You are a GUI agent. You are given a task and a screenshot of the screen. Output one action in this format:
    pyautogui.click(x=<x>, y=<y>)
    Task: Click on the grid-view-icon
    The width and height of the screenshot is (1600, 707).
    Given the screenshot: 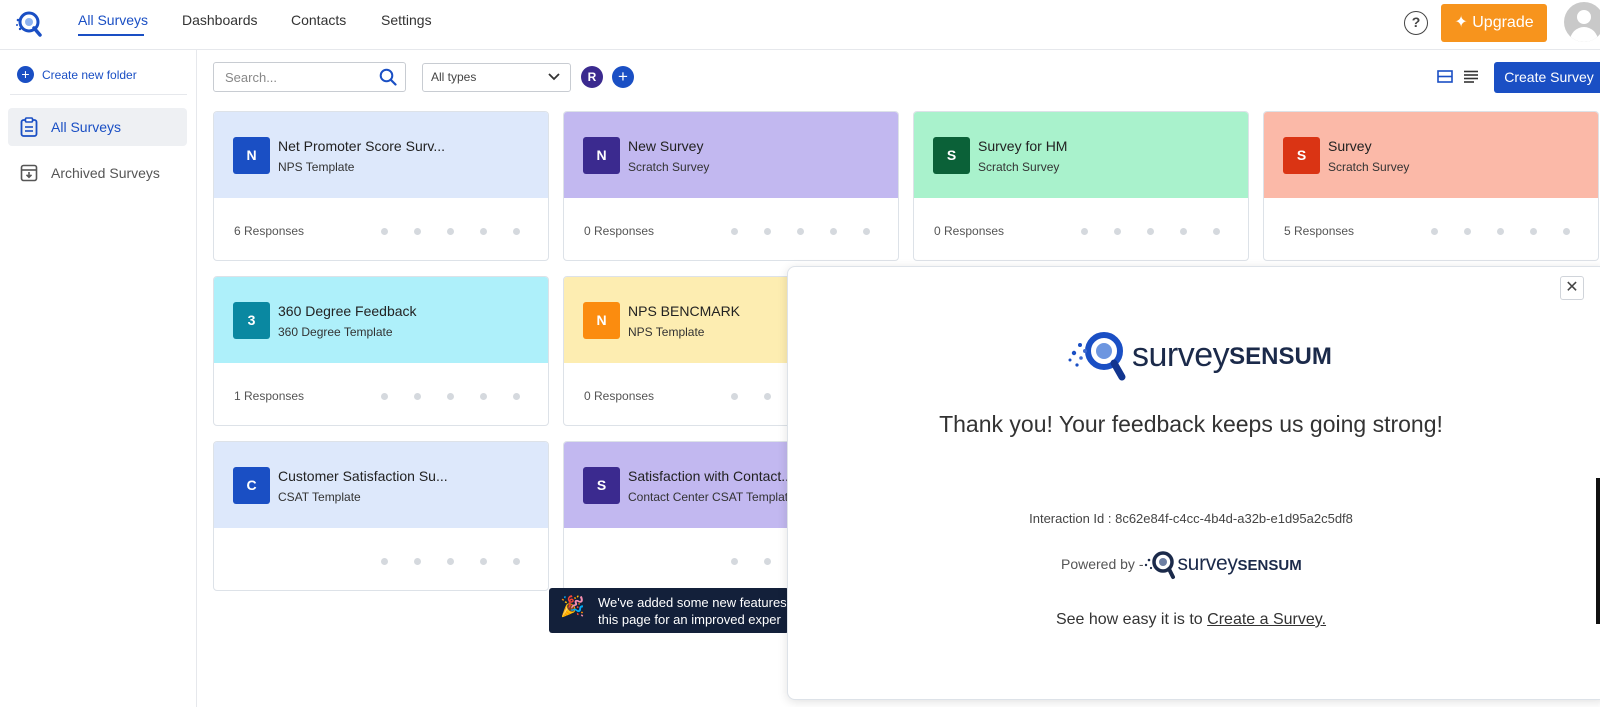 What is the action you would take?
    pyautogui.click(x=1445, y=76)
    